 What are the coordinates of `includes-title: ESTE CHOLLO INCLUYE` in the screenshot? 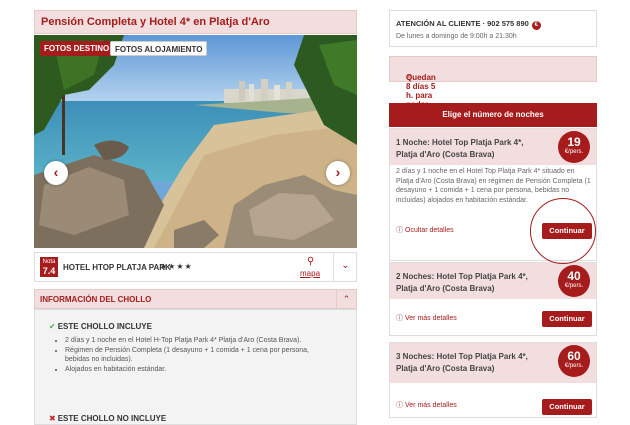 It's located at (104, 326).